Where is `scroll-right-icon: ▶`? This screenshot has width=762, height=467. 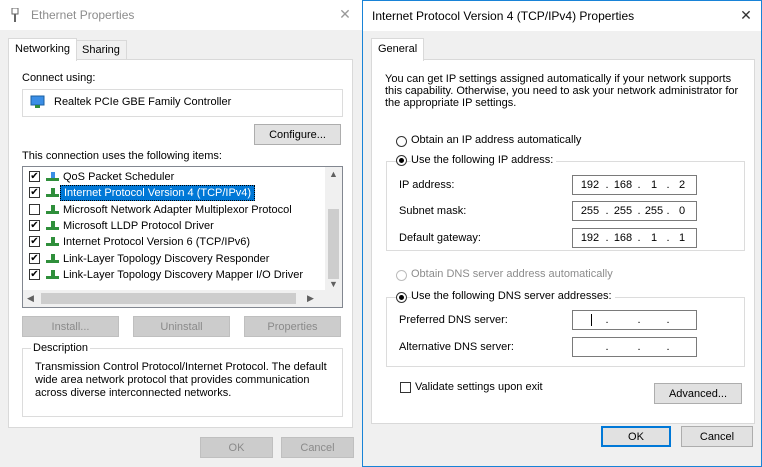
scroll-right-icon: ▶ is located at coordinates (310, 298).